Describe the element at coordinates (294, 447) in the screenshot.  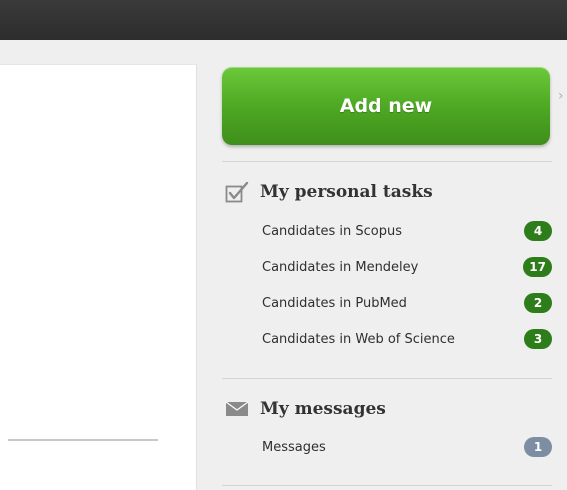
I see `messages-label: Messages` at that location.